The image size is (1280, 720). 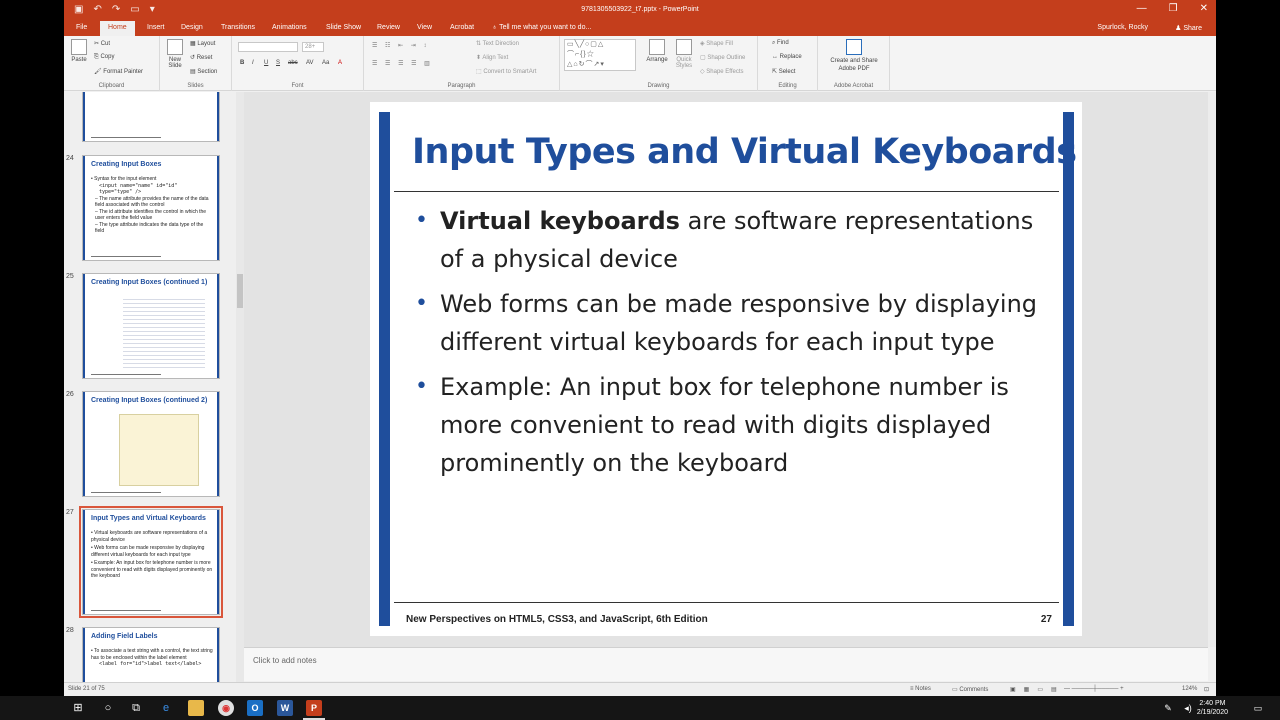 I want to click on align-text-button: ⬍ Align Text, so click(x=492, y=57).